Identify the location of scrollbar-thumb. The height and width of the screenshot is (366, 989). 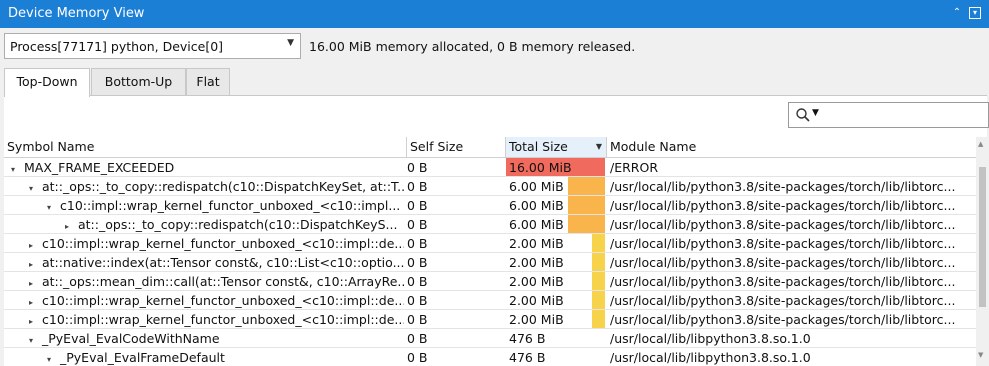
(982, 237).